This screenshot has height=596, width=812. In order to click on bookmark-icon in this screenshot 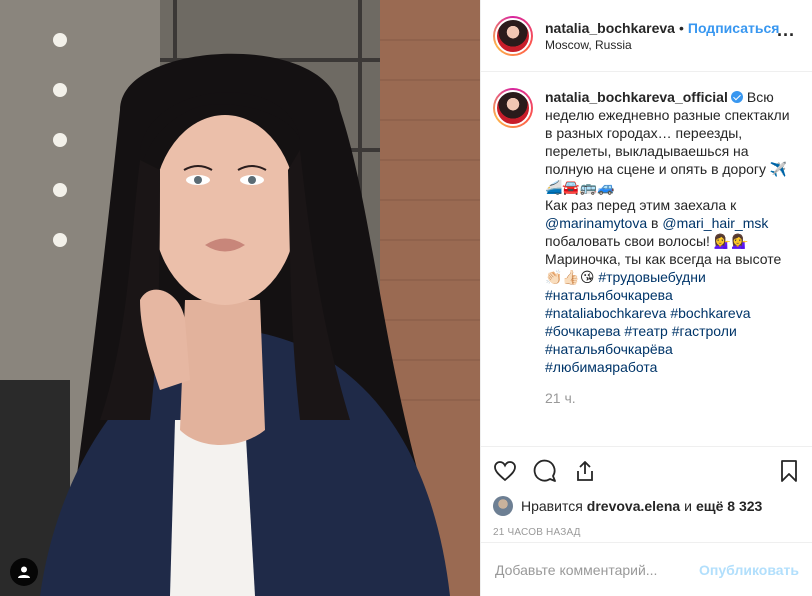, I will do `click(789, 471)`.